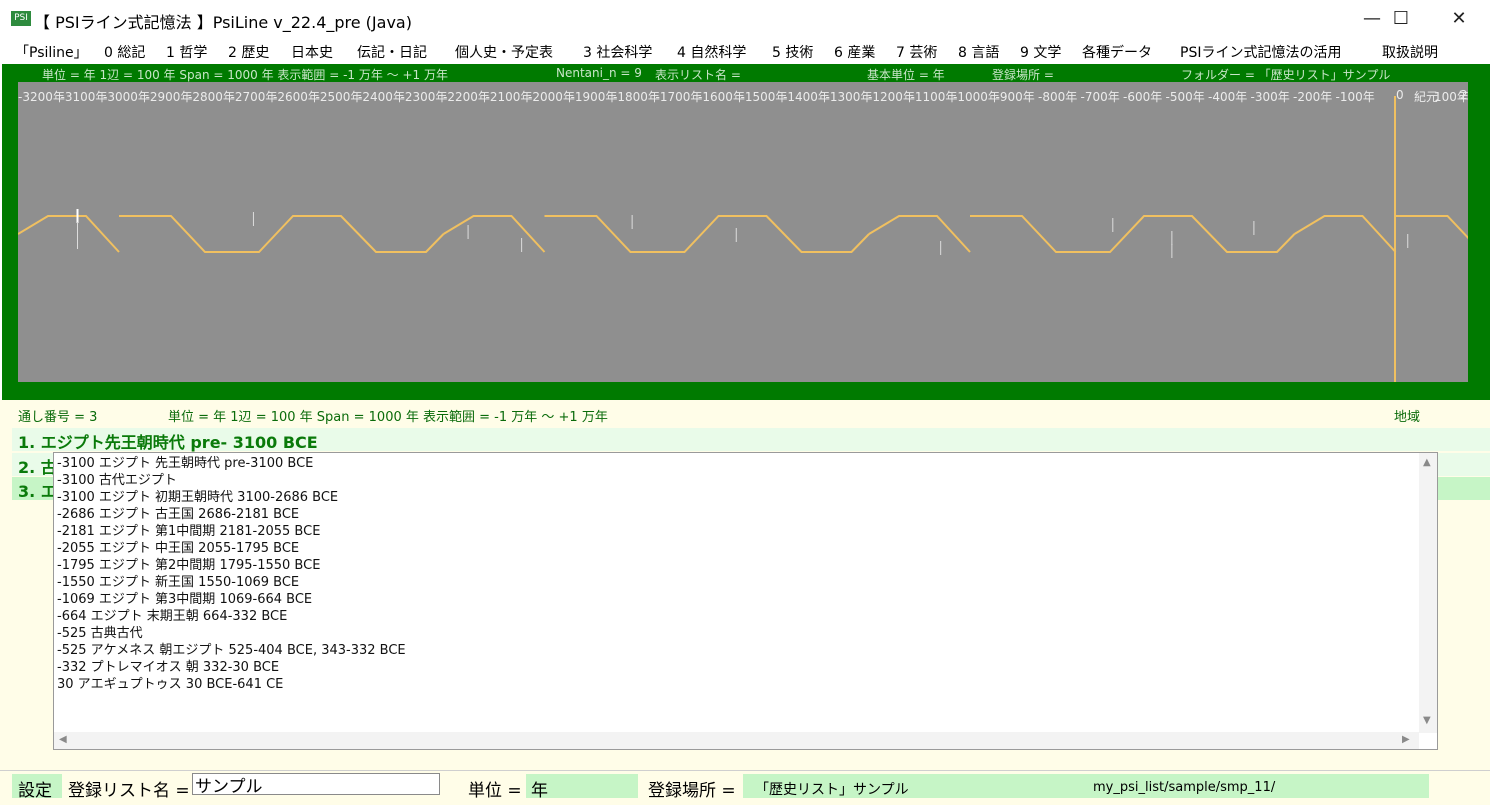 The image size is (1490, 805). I want to click on scroll-right-arrow-icon: ▶, so click(1406, 739).